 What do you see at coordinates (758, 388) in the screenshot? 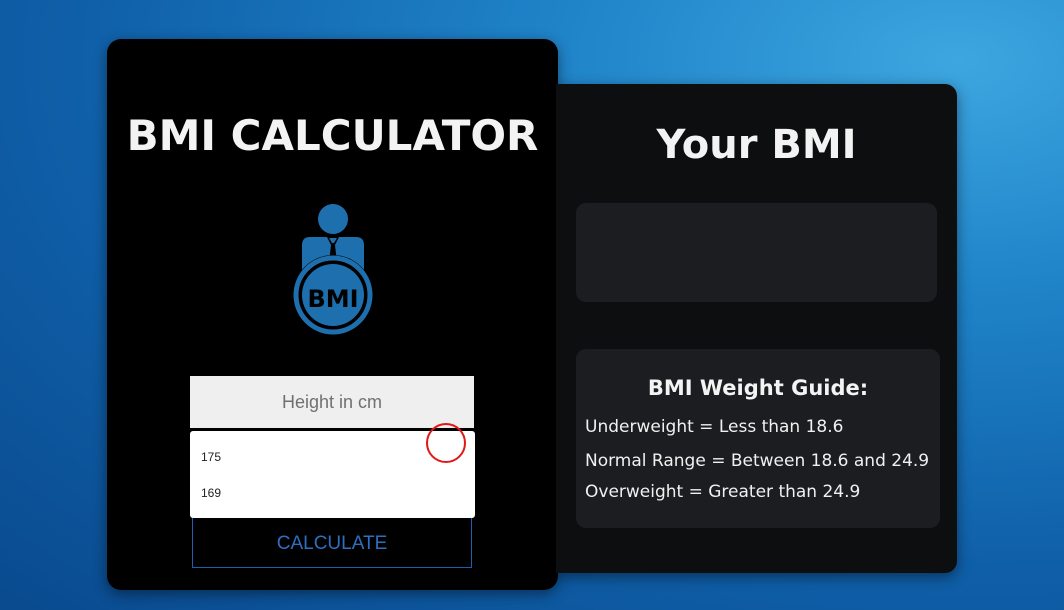
I see `guide-title: BMI Weight Guide:` at bounding box center [758, 388].